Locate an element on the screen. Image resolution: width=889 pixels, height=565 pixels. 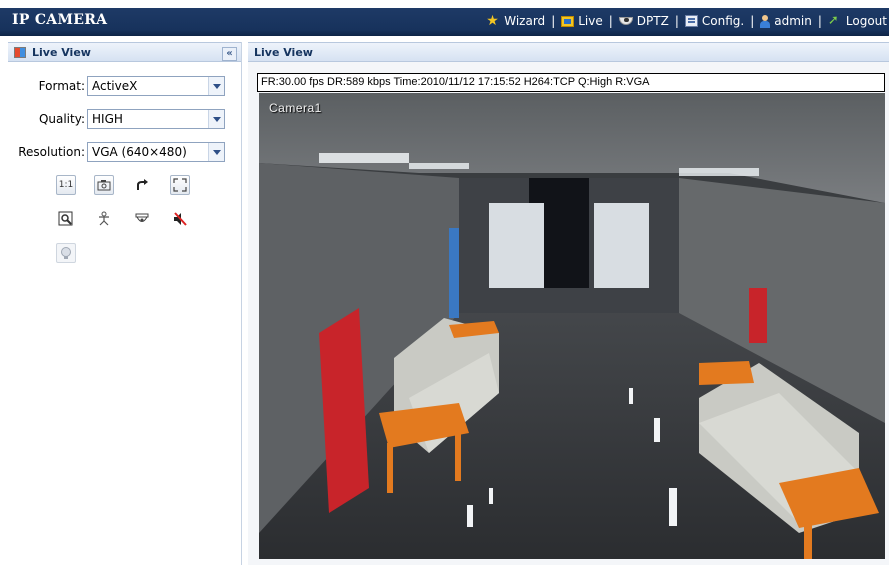
quality-select: HIGH is located at coordinates (156, 119).